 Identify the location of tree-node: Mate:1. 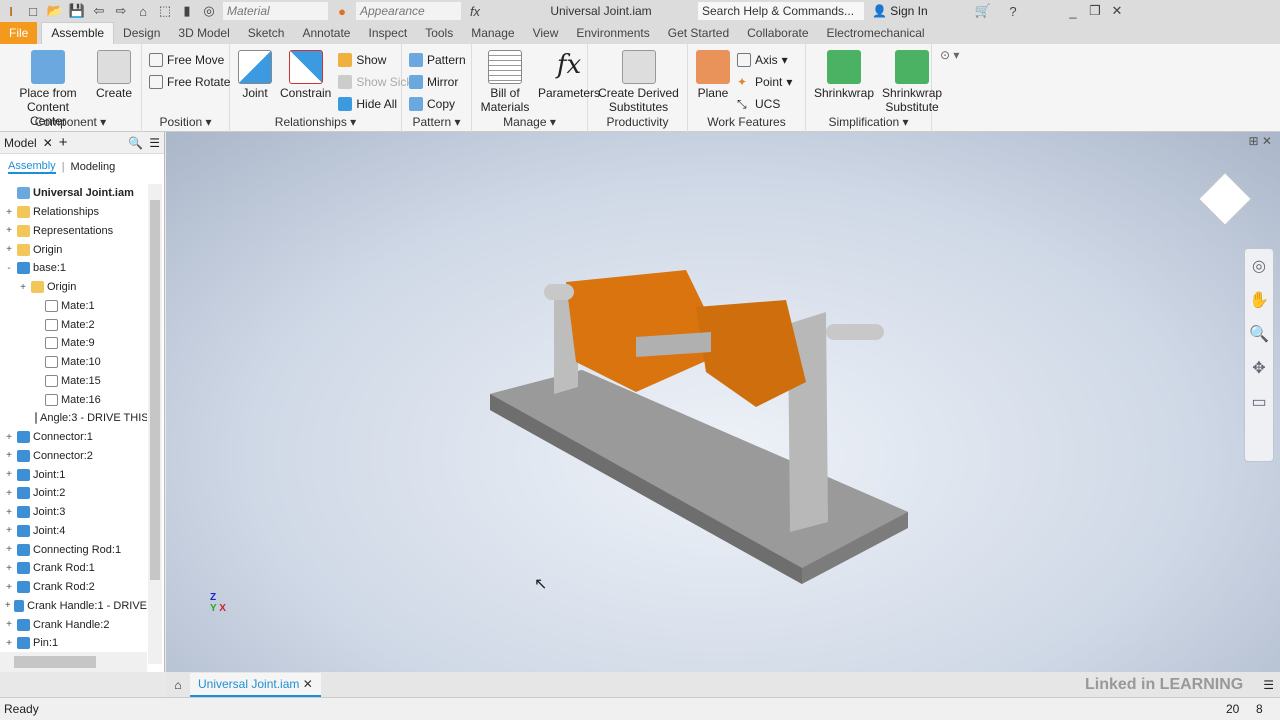
(73, 306).